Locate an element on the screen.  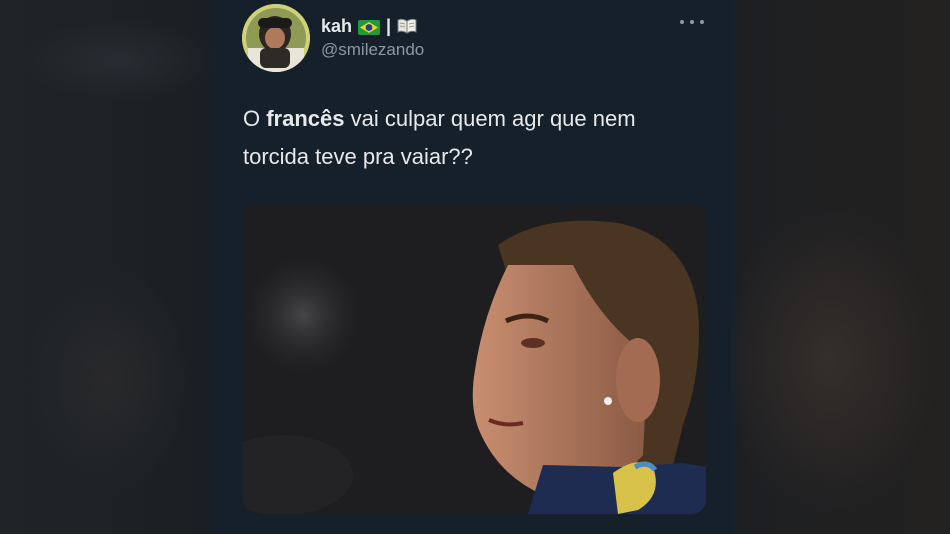
name-row: kah | is located at coordinates (369, 26).